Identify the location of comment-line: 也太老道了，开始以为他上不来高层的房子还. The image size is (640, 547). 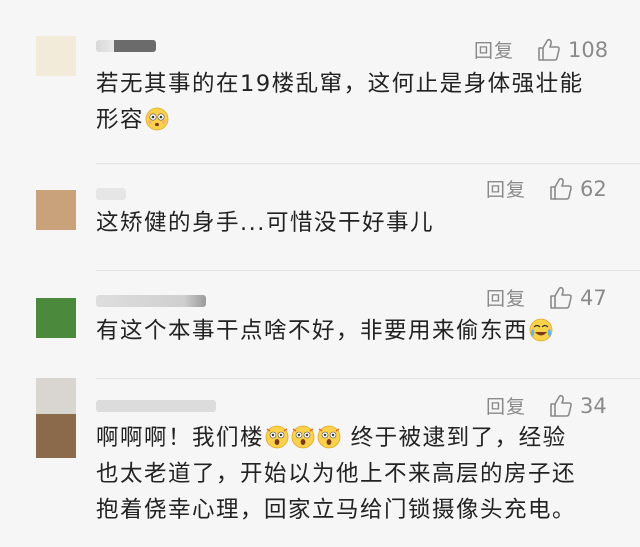
(336, 474).